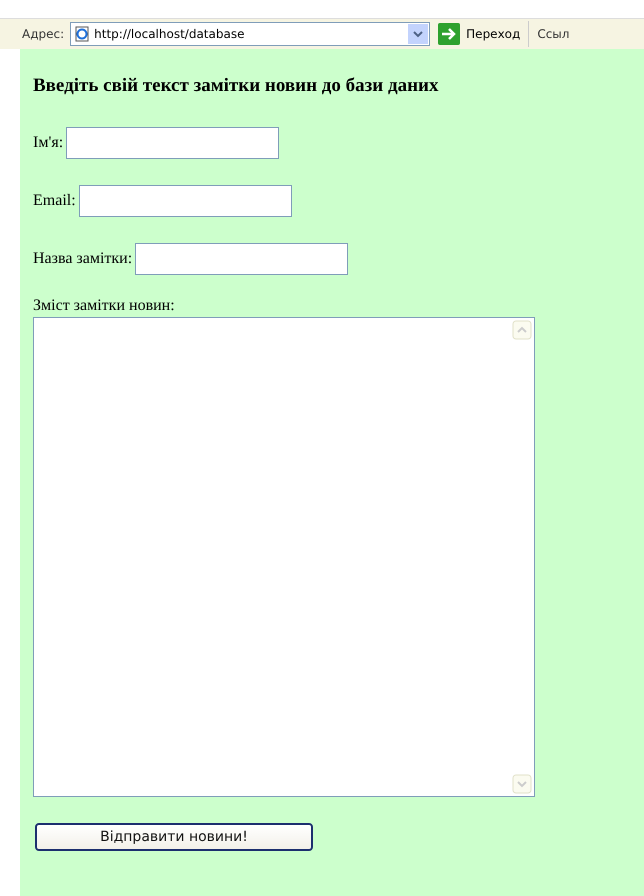  What do you see at coordinates (174, 837) in the screenshot?
I see `submit-button: Відправити новини!` at bounding box center [174, 837].